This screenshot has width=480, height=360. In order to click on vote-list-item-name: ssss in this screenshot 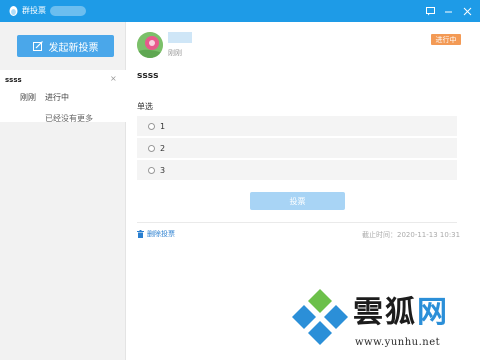, I will do `click(13, 80)`.